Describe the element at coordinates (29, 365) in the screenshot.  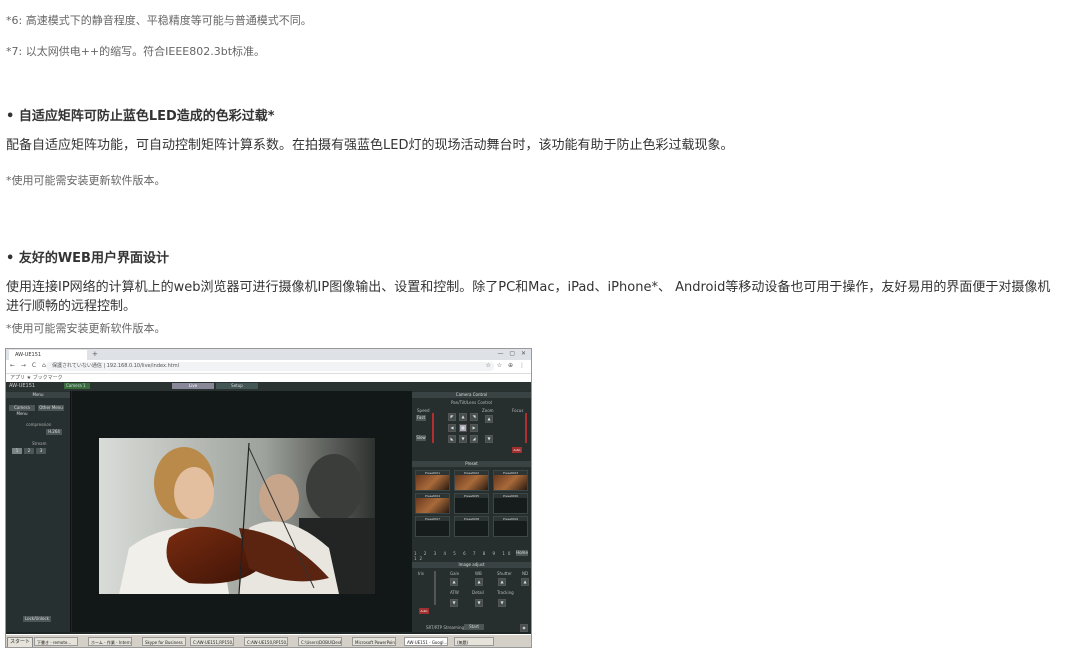
I see `nav-icons: ← → C ⌂` at that location.